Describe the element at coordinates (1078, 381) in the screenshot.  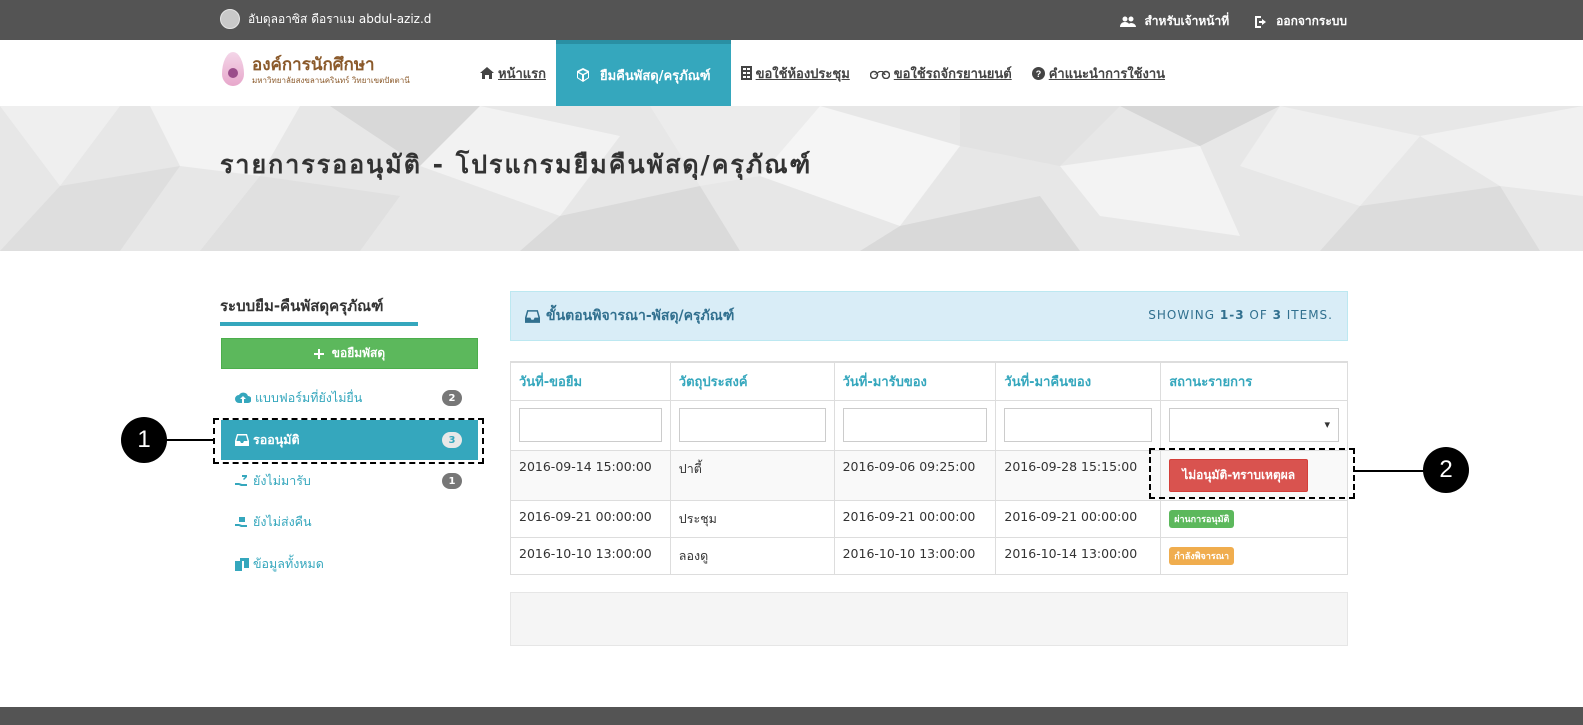
I see `column-header-return-date: วันที่-มาคืนของ` at that location.